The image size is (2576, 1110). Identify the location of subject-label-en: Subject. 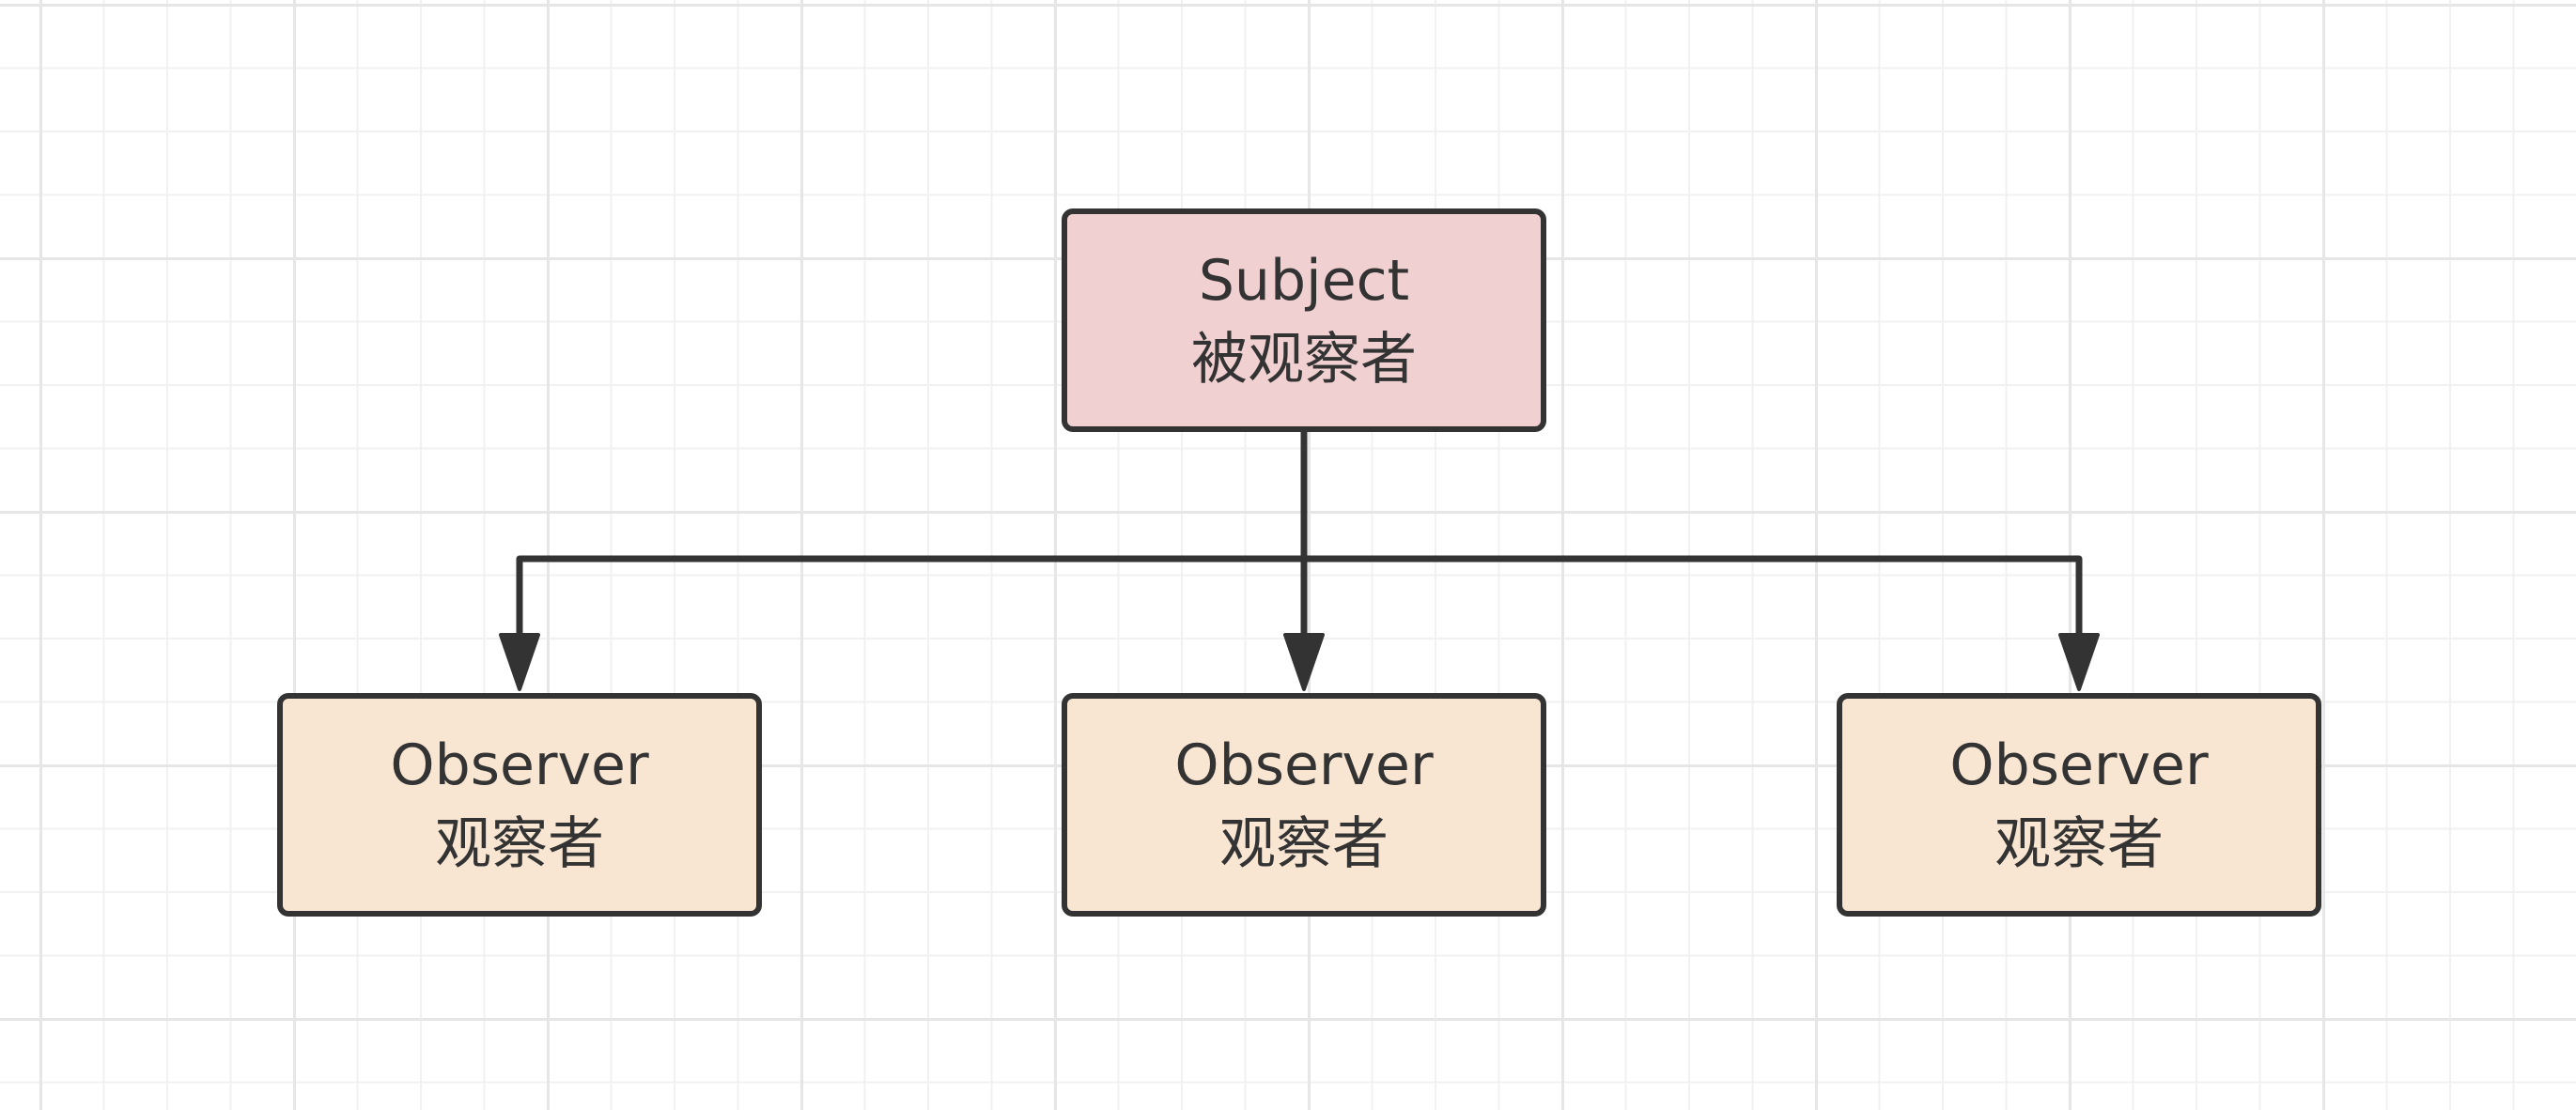
(1304, 281).